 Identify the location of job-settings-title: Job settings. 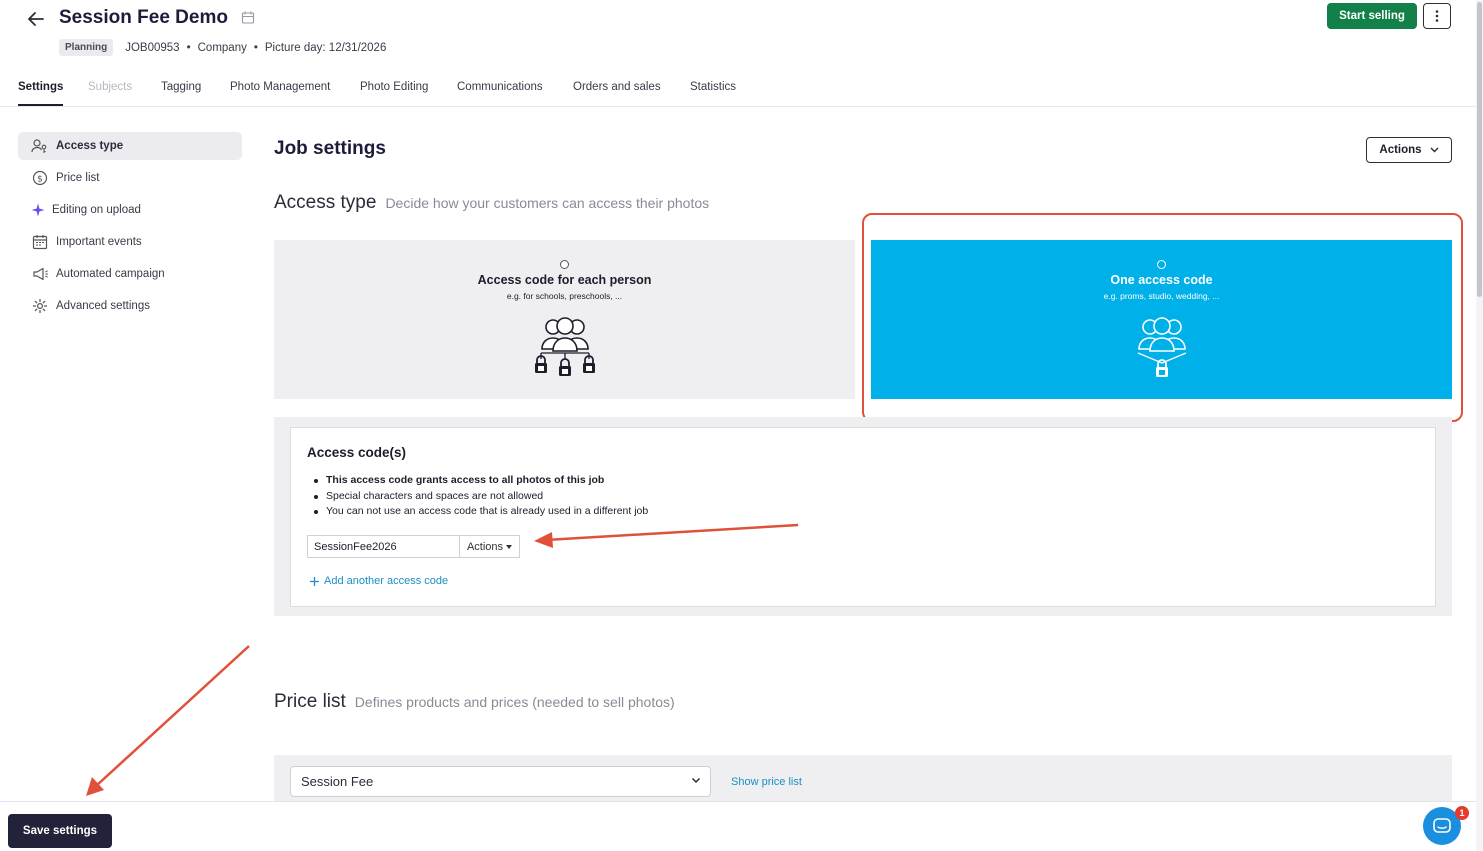
(330, 148).